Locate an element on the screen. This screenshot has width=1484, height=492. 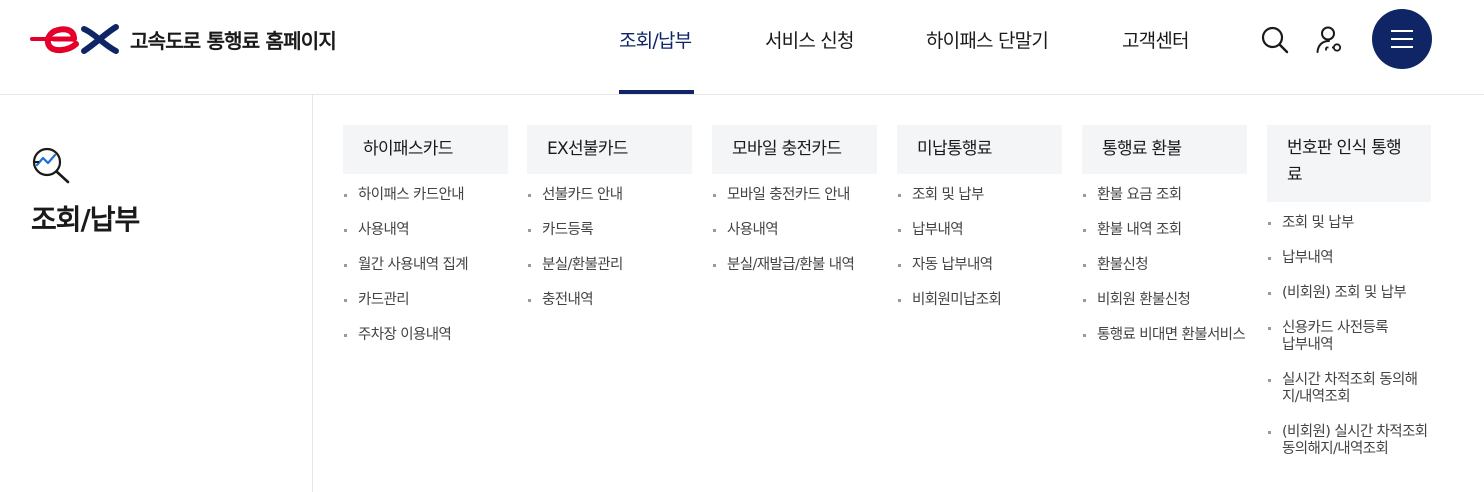
hamburger-icon is located at coordinates (1402, 39).